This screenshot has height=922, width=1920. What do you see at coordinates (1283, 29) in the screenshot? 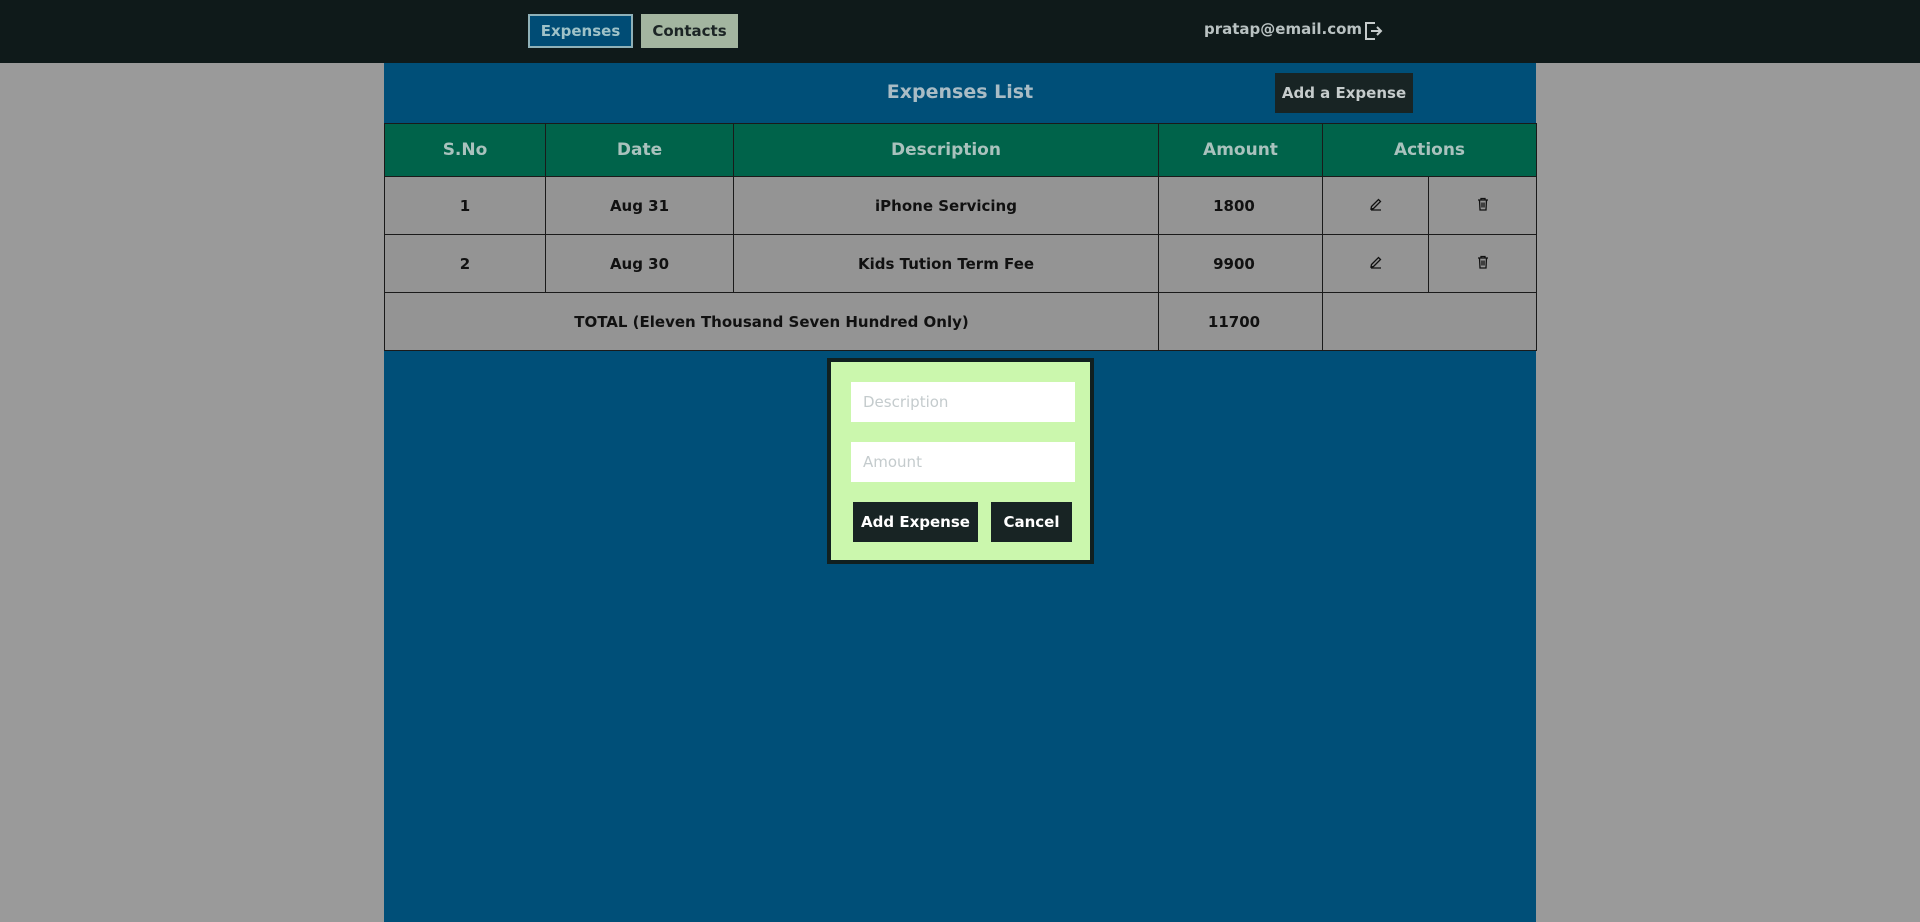
I see `user-email: pratap@email.com` at bounding box center [1283, 29].